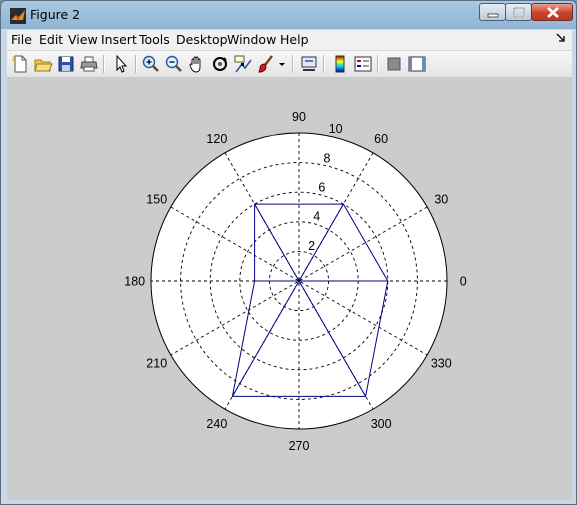 The width and height of the screenshot is (577, 505). Describe the element at coordinates (381, 424) in the screenshot. I see `angle-tick-label: 300` at that location.